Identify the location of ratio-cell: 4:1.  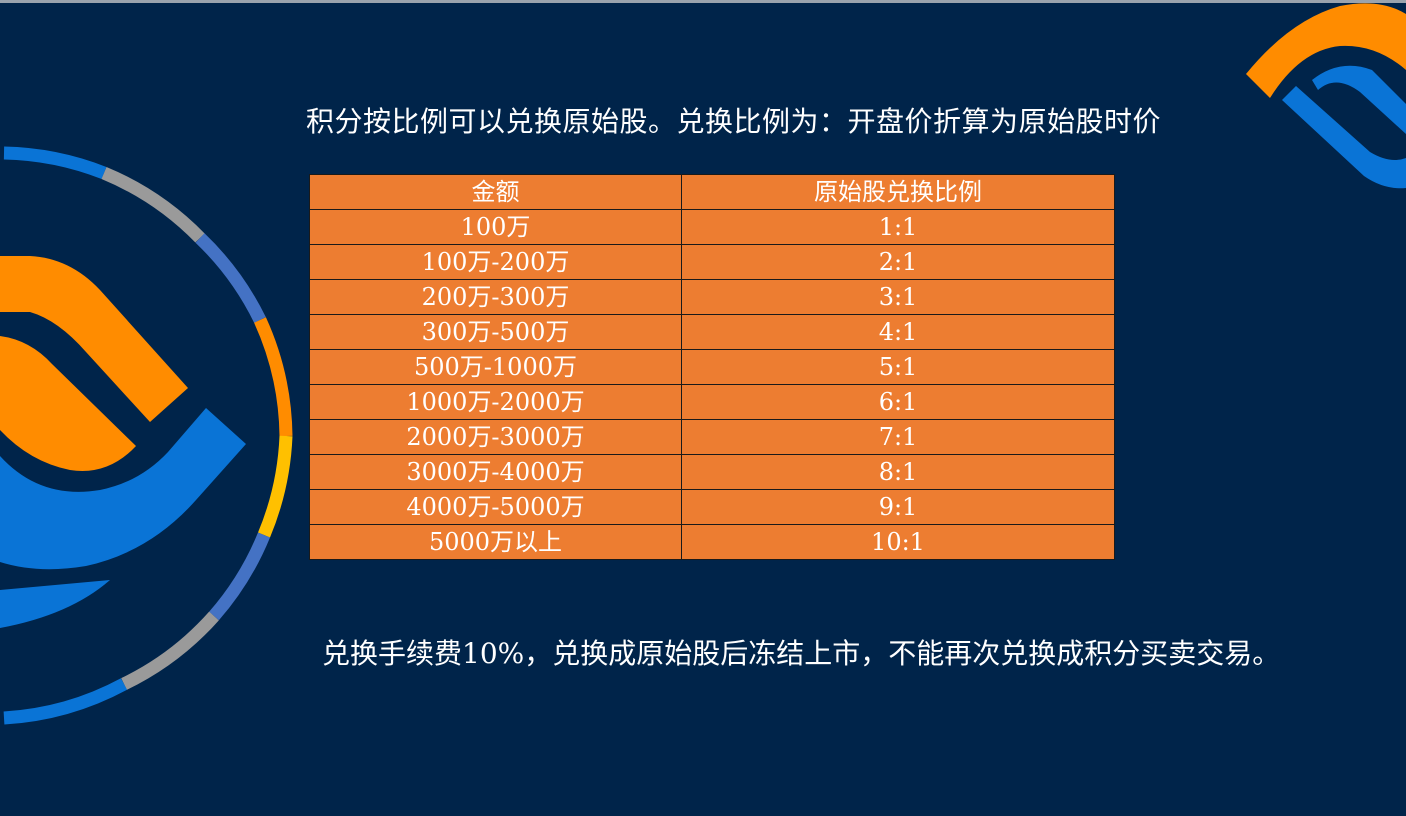
(898, 332).